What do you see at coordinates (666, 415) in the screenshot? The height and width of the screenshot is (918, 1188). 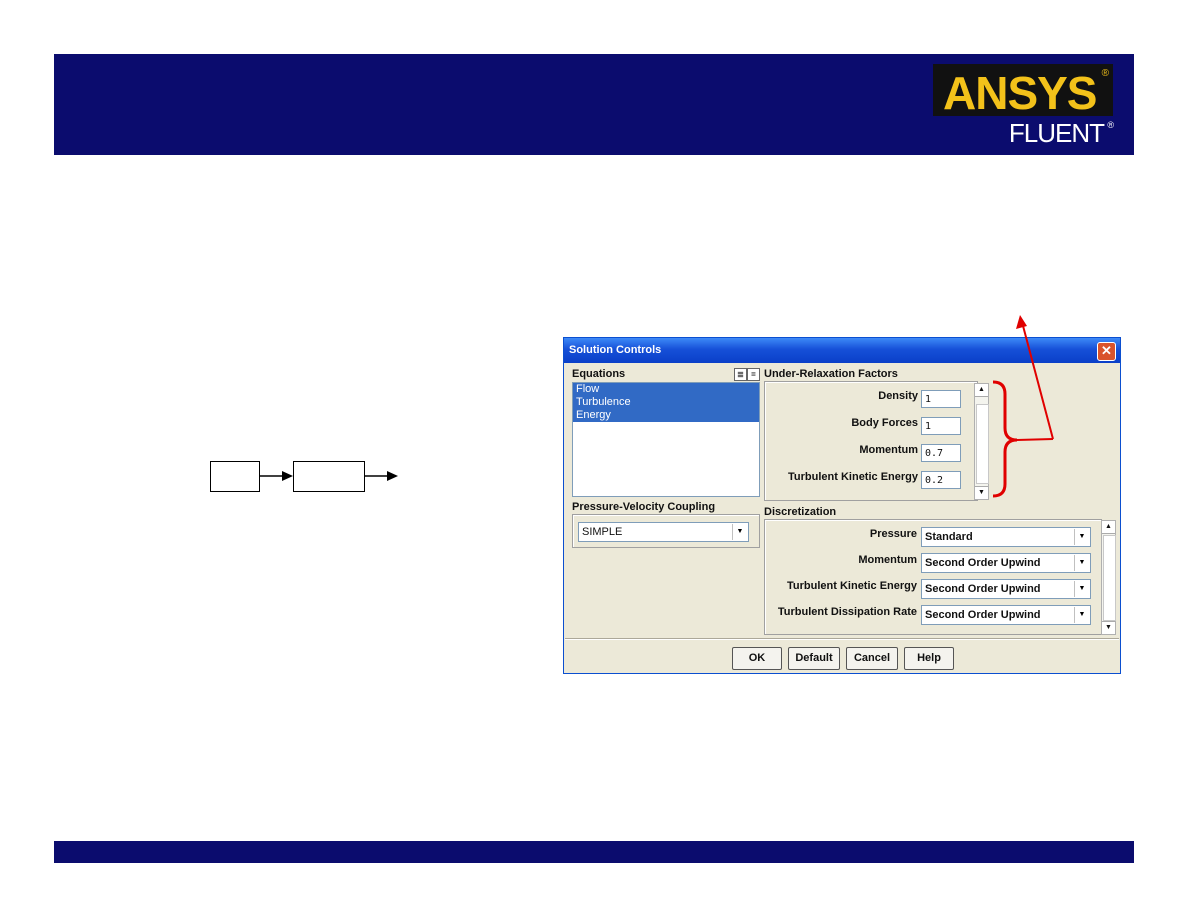 I see `equation-item-energy: Energy` at bounding box center [666, 415].